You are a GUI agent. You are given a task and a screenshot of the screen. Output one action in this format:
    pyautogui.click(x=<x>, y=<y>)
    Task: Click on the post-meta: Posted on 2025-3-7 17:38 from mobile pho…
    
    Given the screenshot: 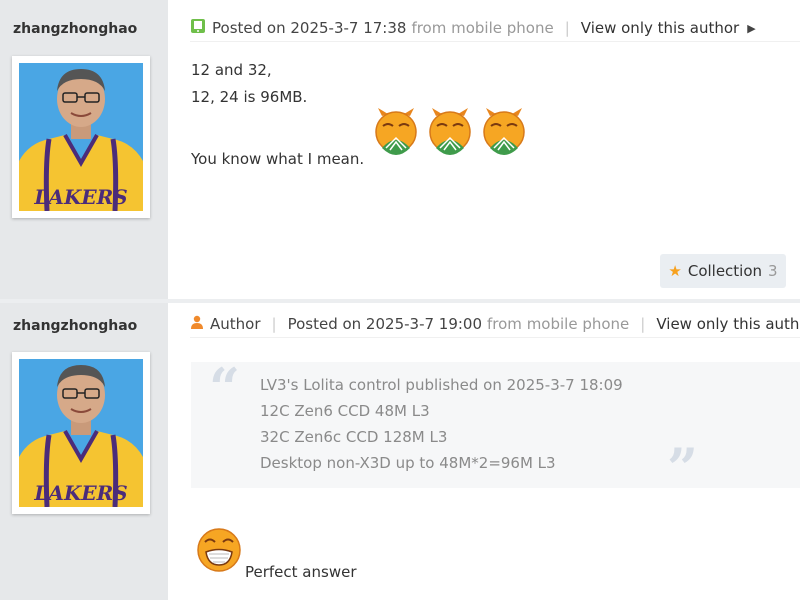 What is the action you would take?
    pyautogui.click(x=495, y=28)
    